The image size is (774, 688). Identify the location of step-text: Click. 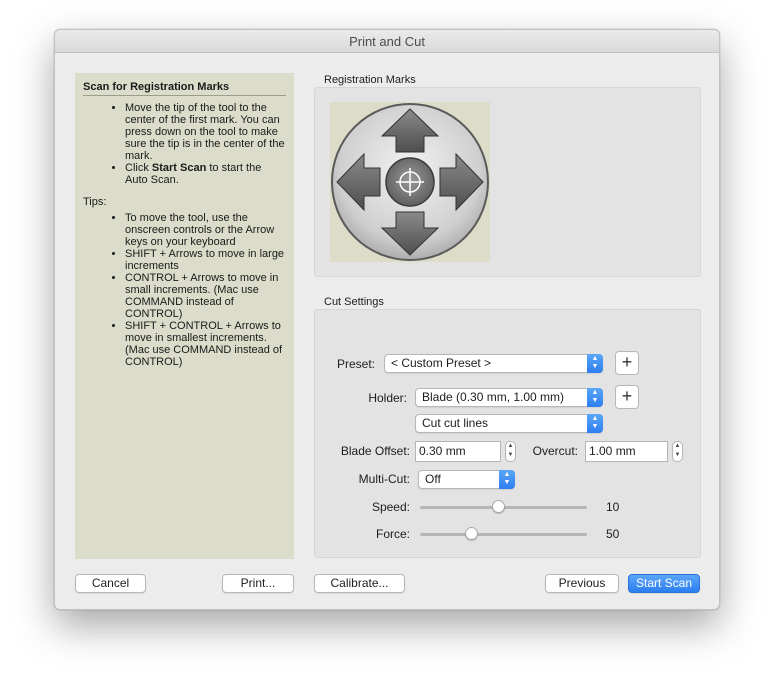
(138, 168).